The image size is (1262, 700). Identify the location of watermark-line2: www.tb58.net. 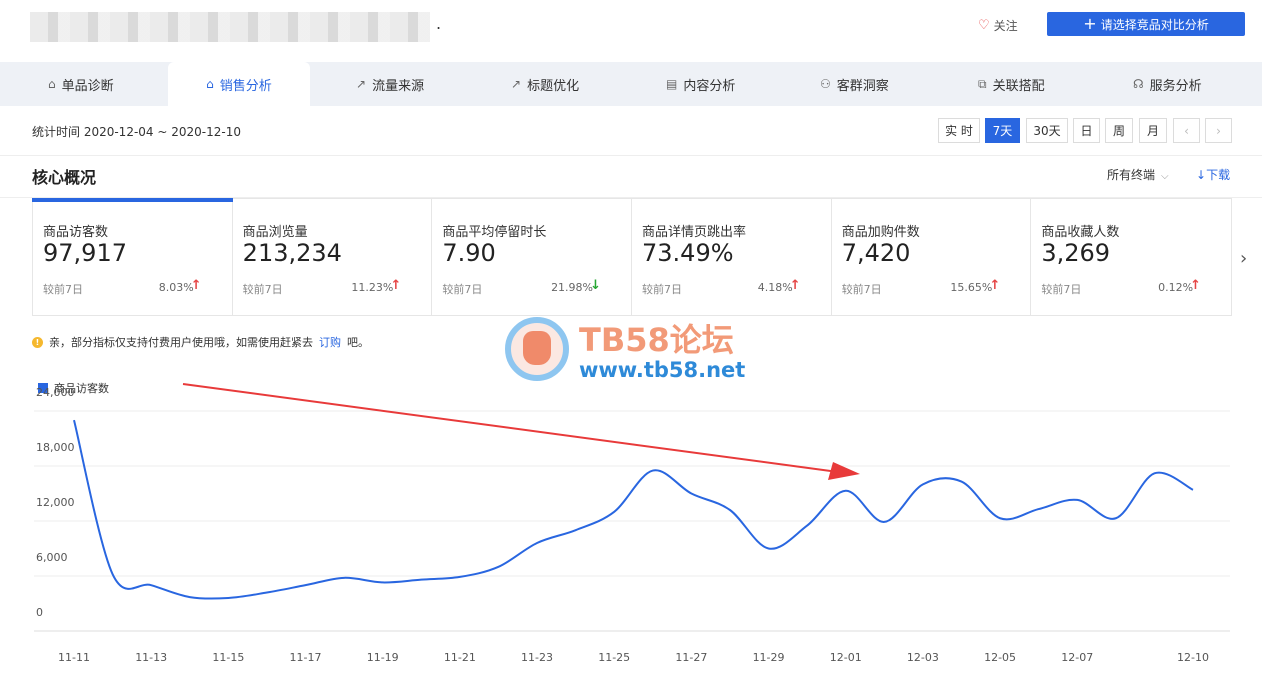
(662, 370).